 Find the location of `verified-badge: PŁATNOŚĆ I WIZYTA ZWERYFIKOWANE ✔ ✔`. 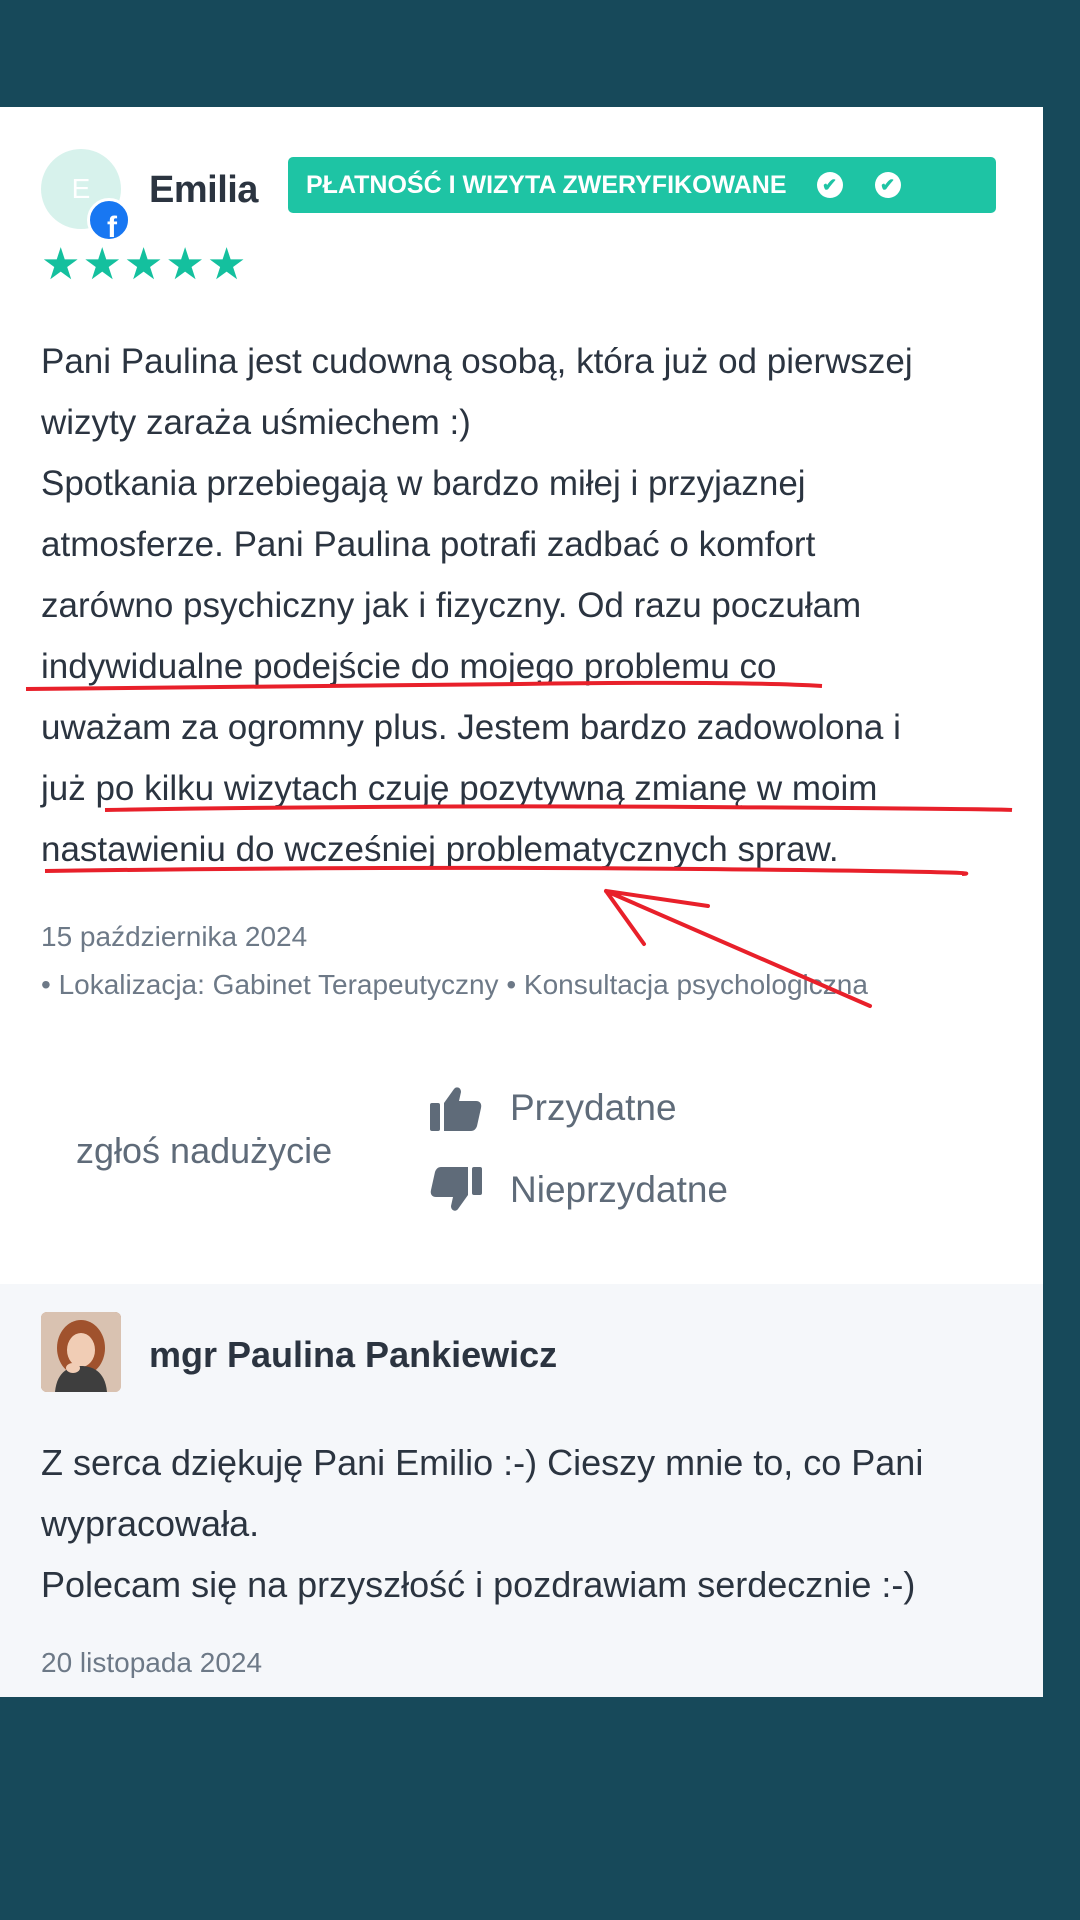

verified-badge: PŁATNOŚĆ I WIZYTA ZWERYFIKOWANE ✔ ✔ is located at coordinates (642, 185).